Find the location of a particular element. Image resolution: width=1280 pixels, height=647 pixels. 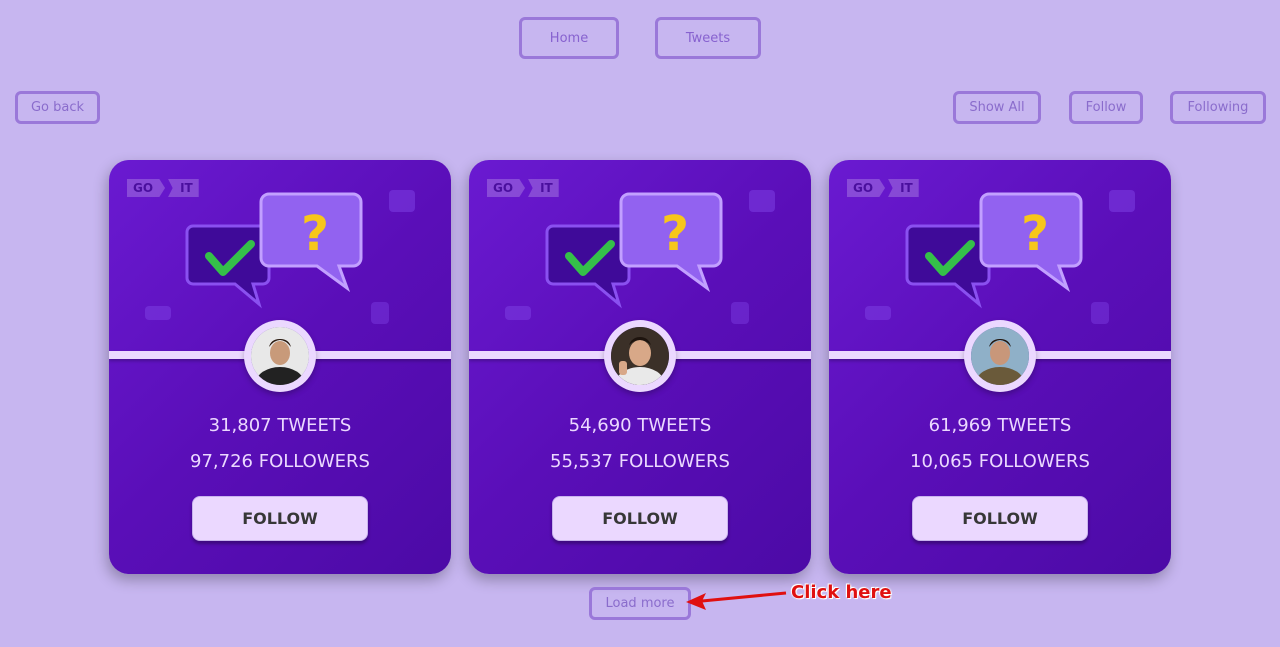

nav-tweets-button: Tweets is located at coordinates (708, 38).